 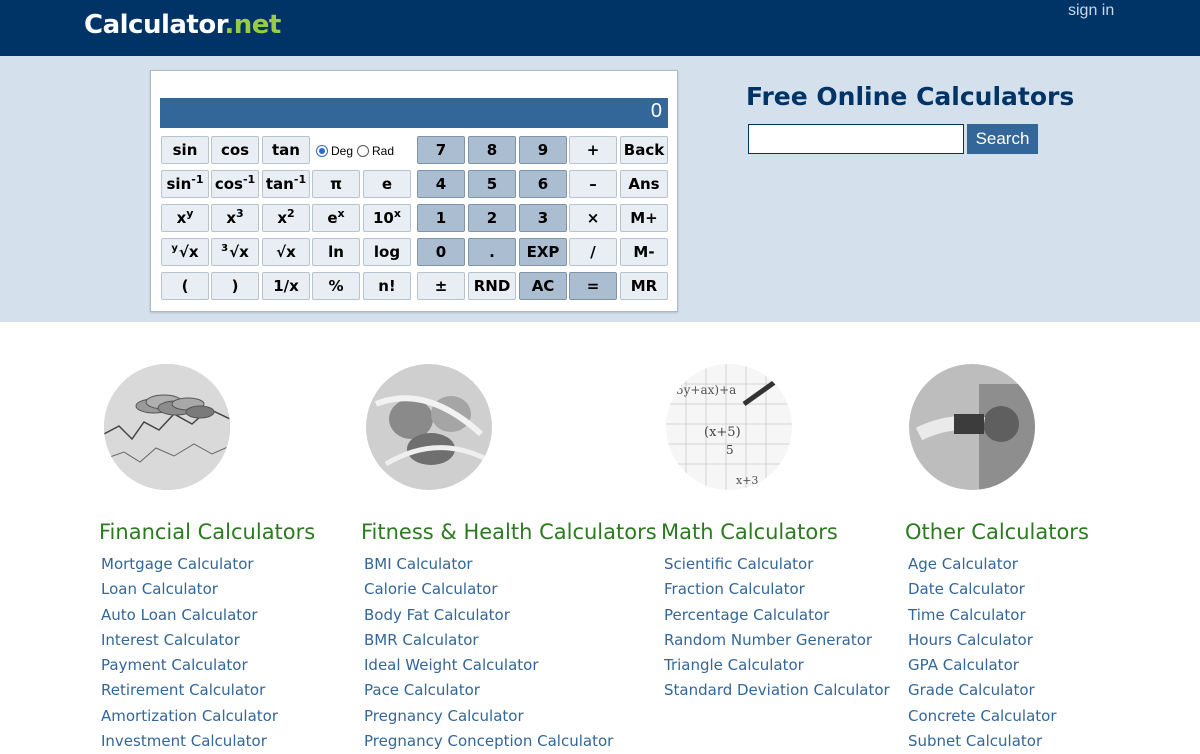 I want to click on math-link: Triangle Calculator, so click(x=777, y=665).